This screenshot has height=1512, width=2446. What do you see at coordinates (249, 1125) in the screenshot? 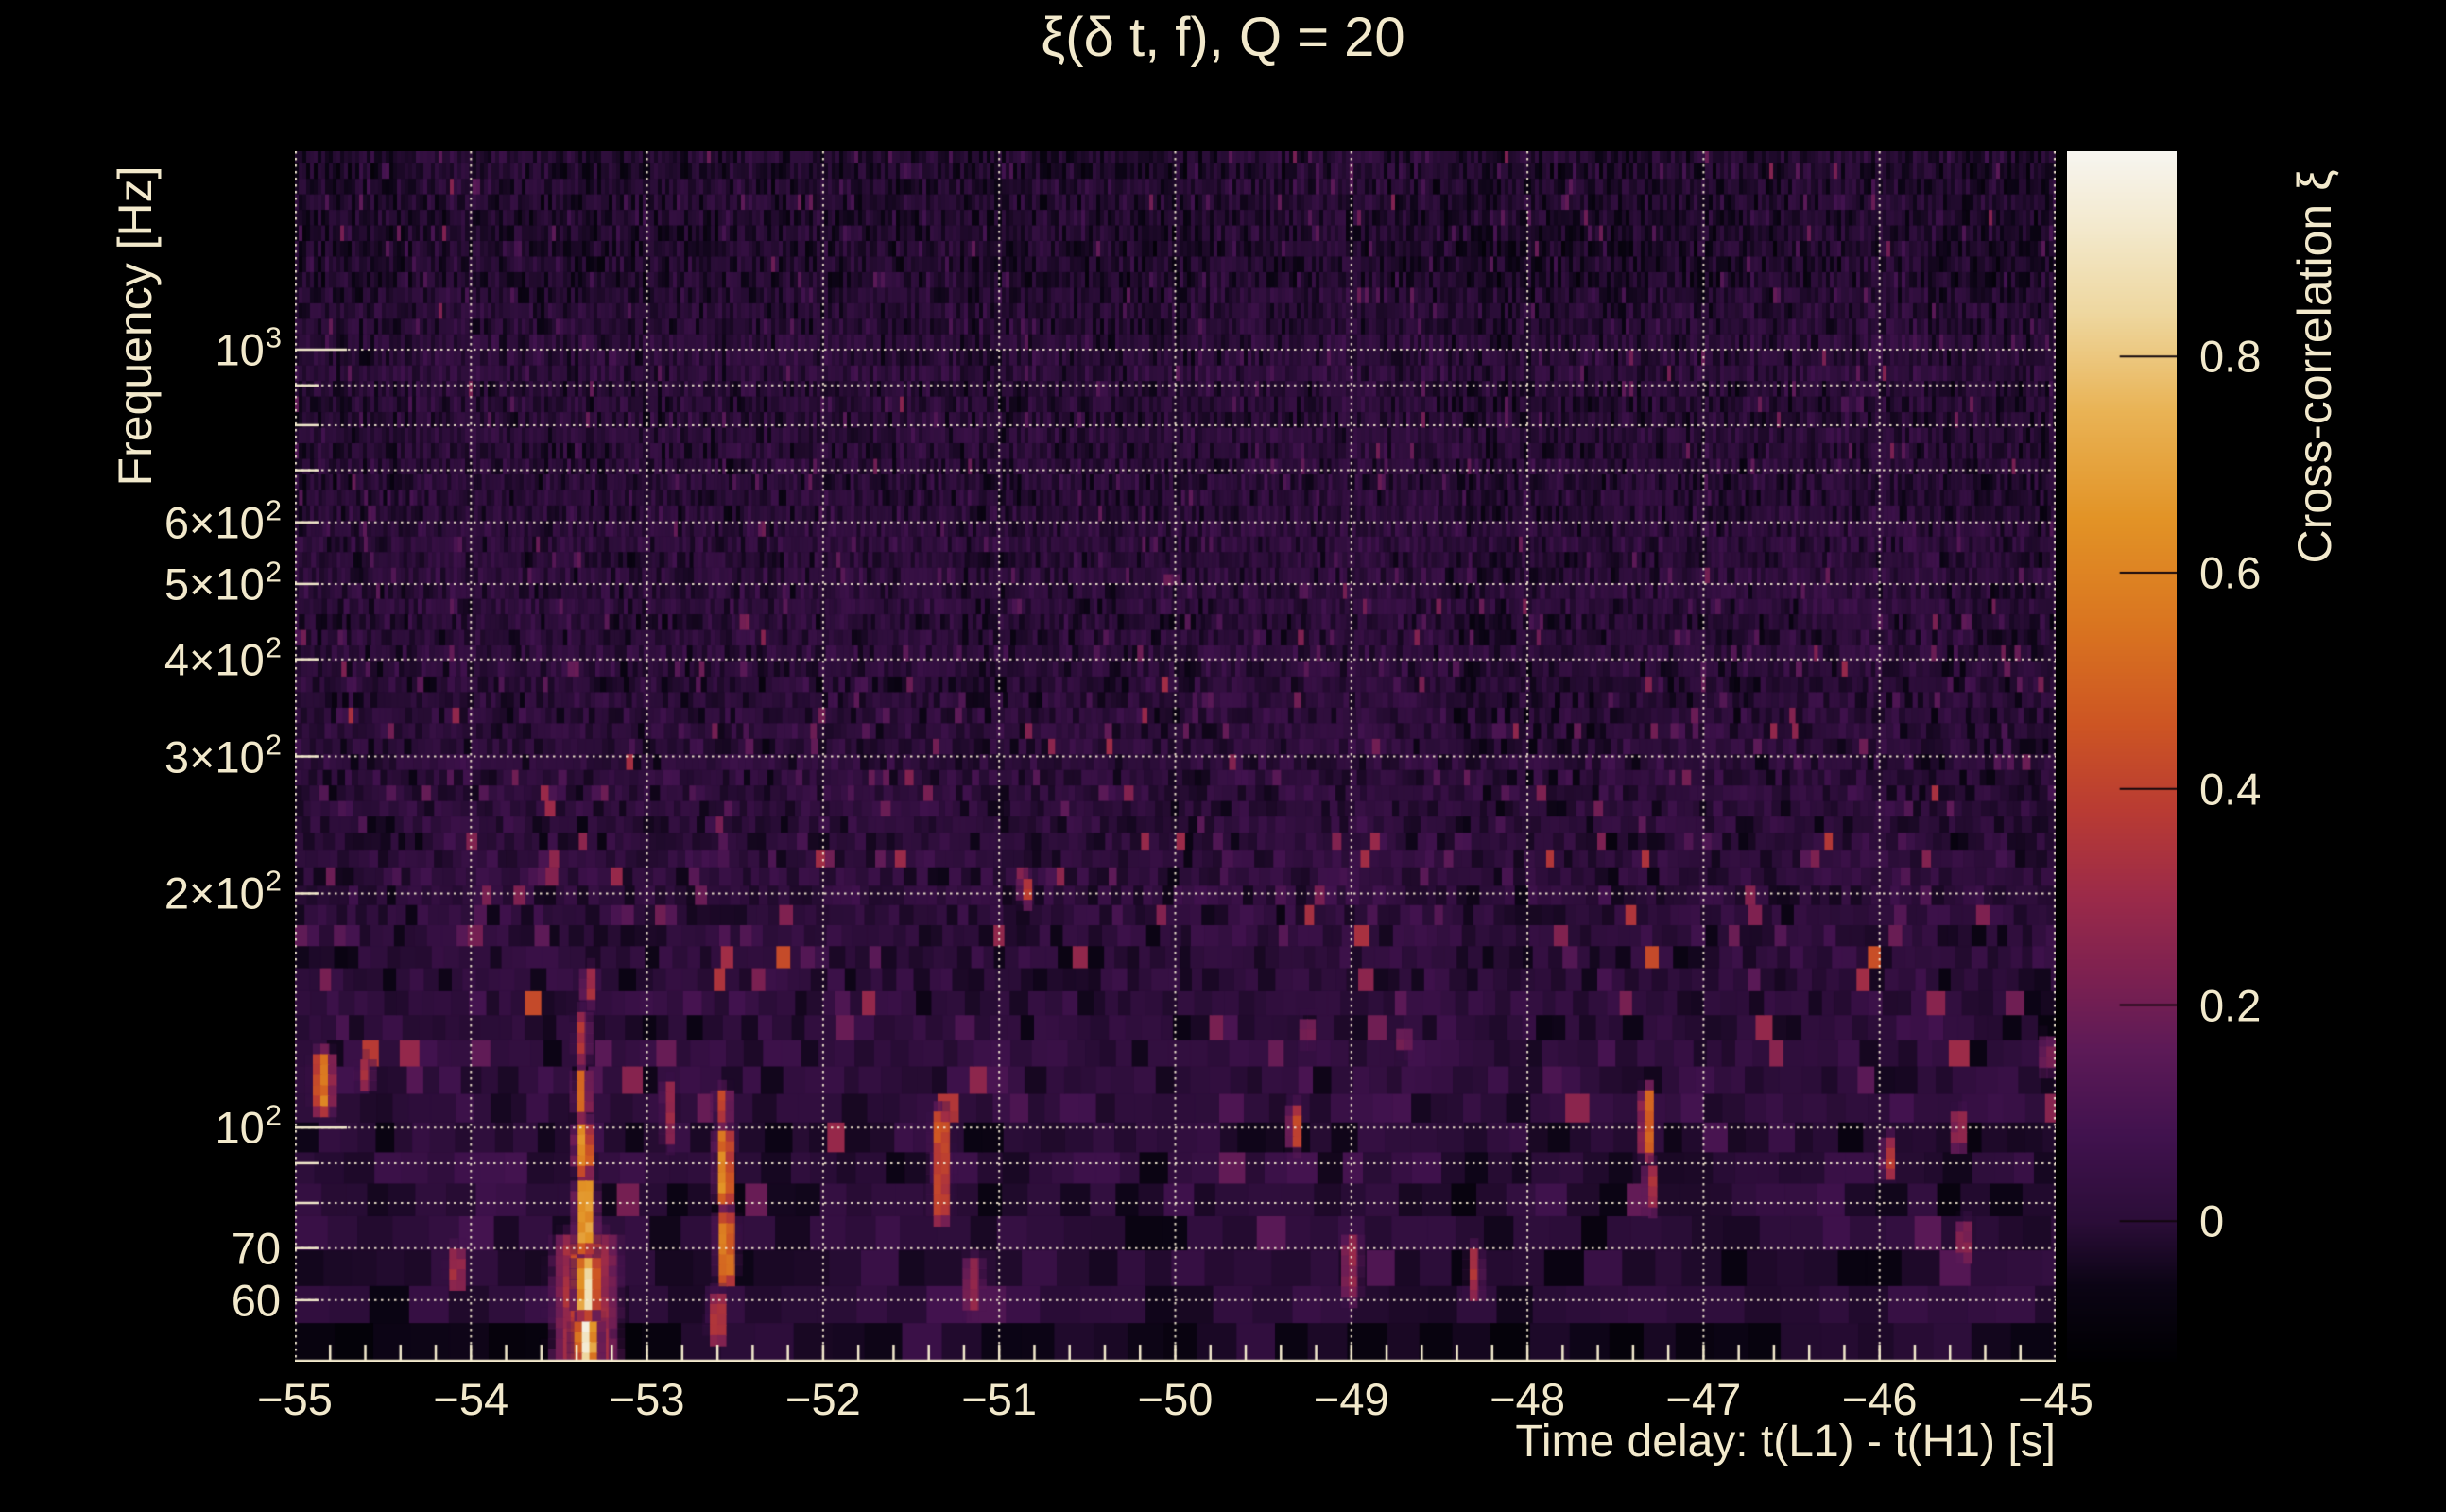
I see `y-tick-label: 102` at bounding box center [249, 1125].